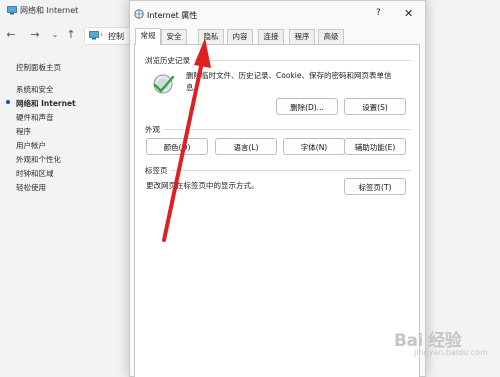 The image size is (500, 377). What do you see at coordinates (139, 14) in the screenshot?
I see `globe-gear-icon` at bounding box center [139, 14].